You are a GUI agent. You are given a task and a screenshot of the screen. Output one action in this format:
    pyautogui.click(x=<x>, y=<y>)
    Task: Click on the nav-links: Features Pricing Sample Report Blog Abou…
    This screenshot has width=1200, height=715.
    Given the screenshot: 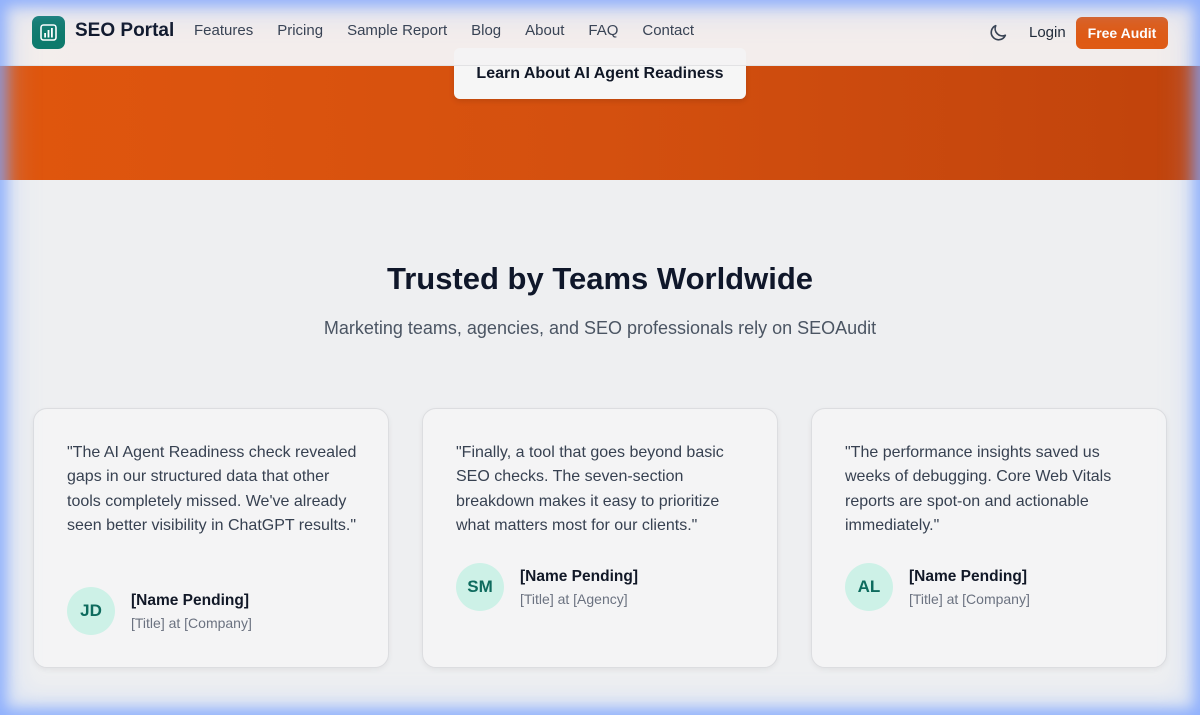 What is the action you would take?
    pyautogui.click(x=456, y=30)
    